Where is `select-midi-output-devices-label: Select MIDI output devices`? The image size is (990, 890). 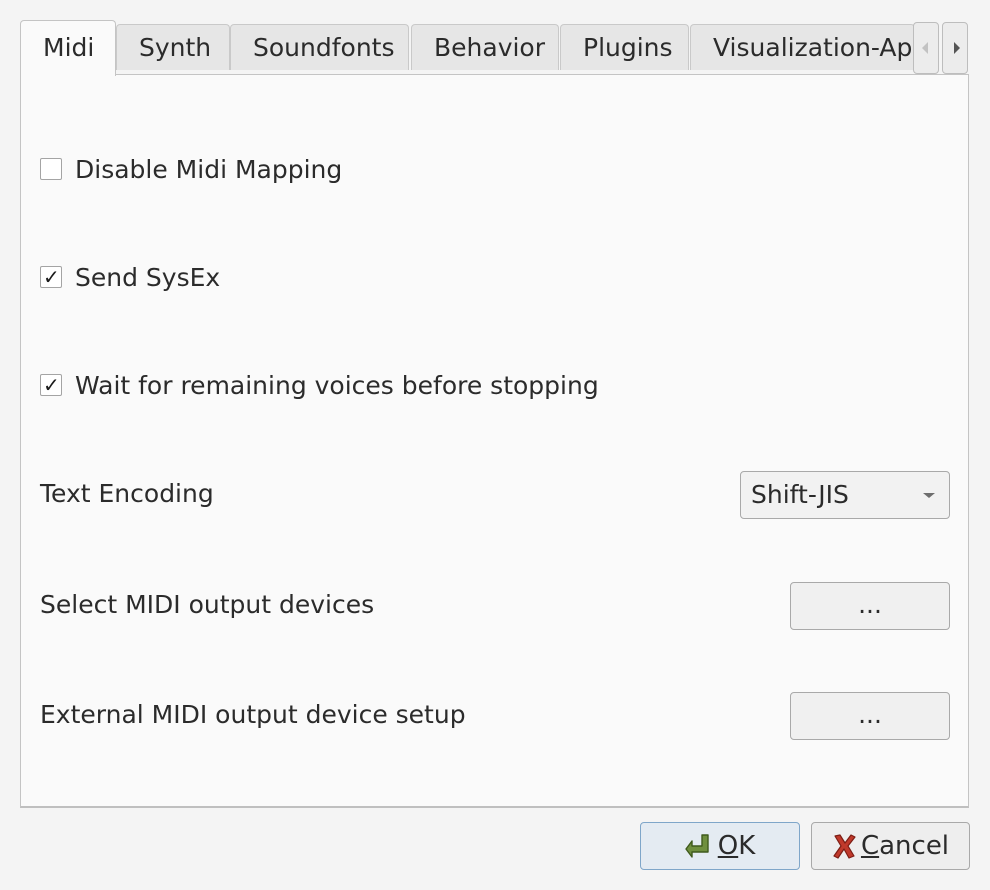
select-midi-output-devices-label: Select MIDI output devices is located at coordinates (207, 604).